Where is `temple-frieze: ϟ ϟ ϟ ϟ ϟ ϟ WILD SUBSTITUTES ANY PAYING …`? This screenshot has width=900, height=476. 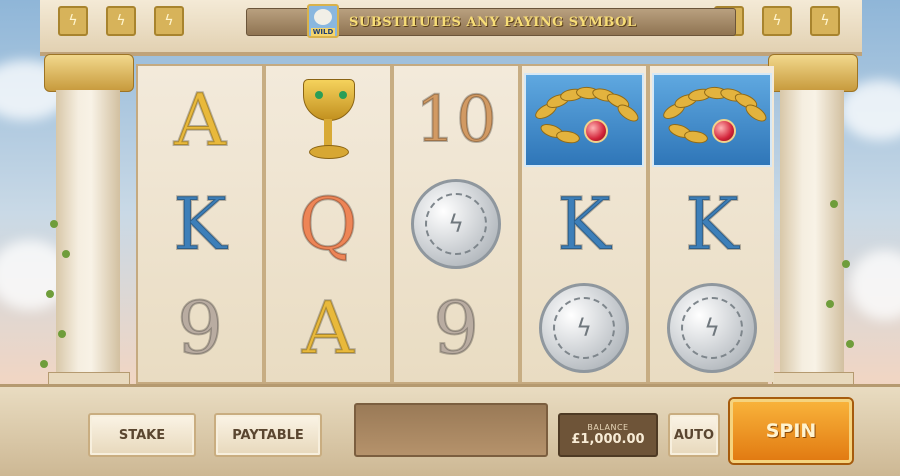
temple-frieze: ϟ ϟ ϟ ϟ ϟ ϟ WILD SUBSTITUTES ANY PAYING … is located at coordinates (451, 28).